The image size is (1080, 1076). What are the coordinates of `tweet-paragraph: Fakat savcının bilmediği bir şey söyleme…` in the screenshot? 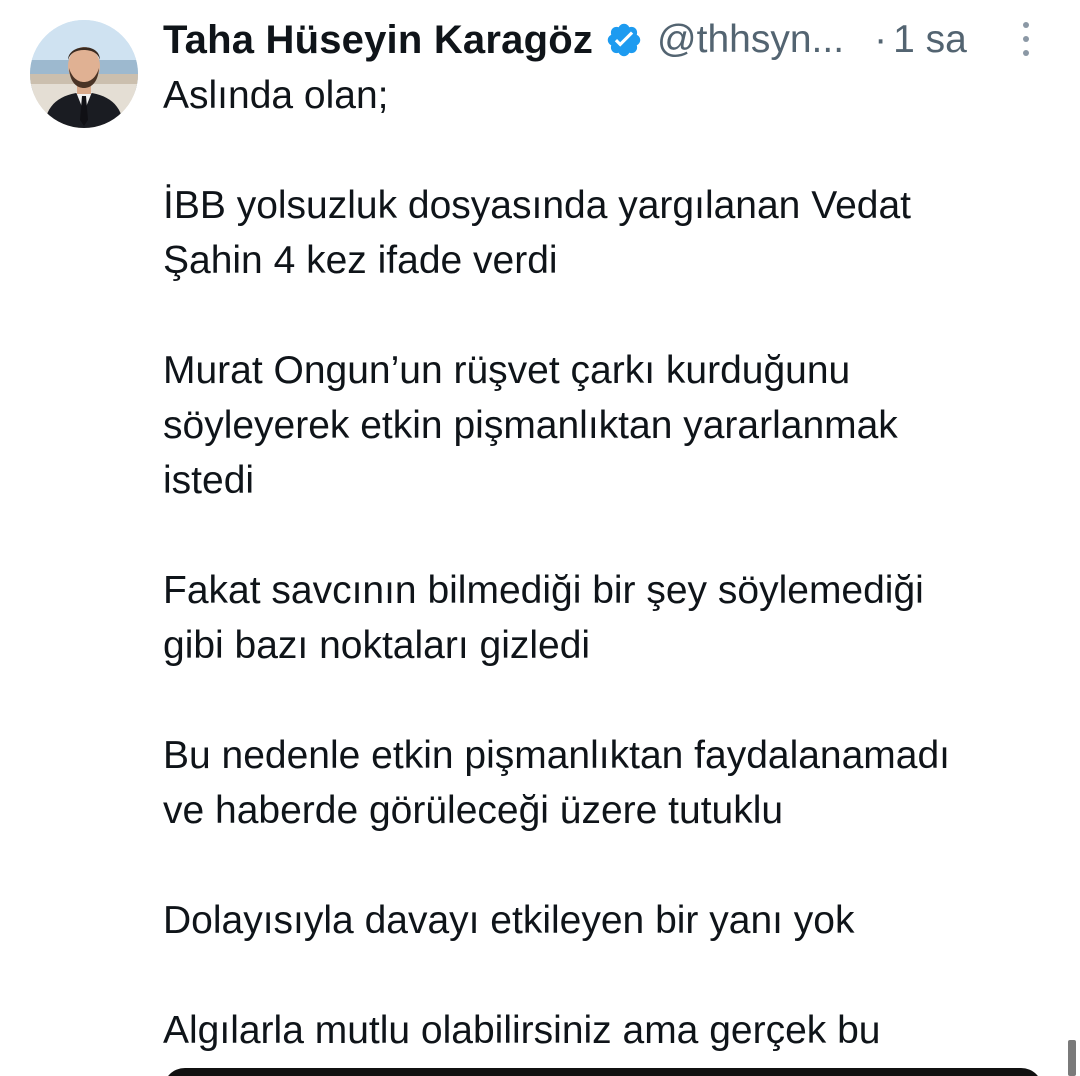 It's located at (543, 618).